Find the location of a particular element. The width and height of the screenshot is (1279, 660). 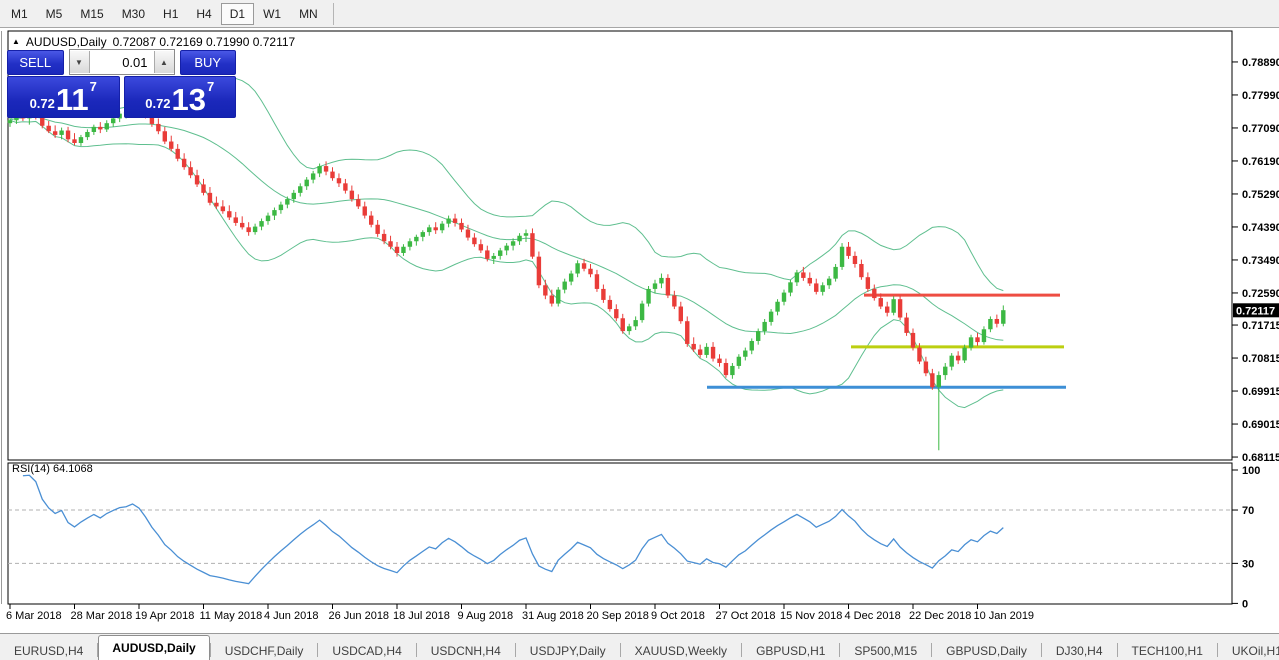

tab-usdcnh-h4: USDCNH,H4 is located at coordinates (466, 649).